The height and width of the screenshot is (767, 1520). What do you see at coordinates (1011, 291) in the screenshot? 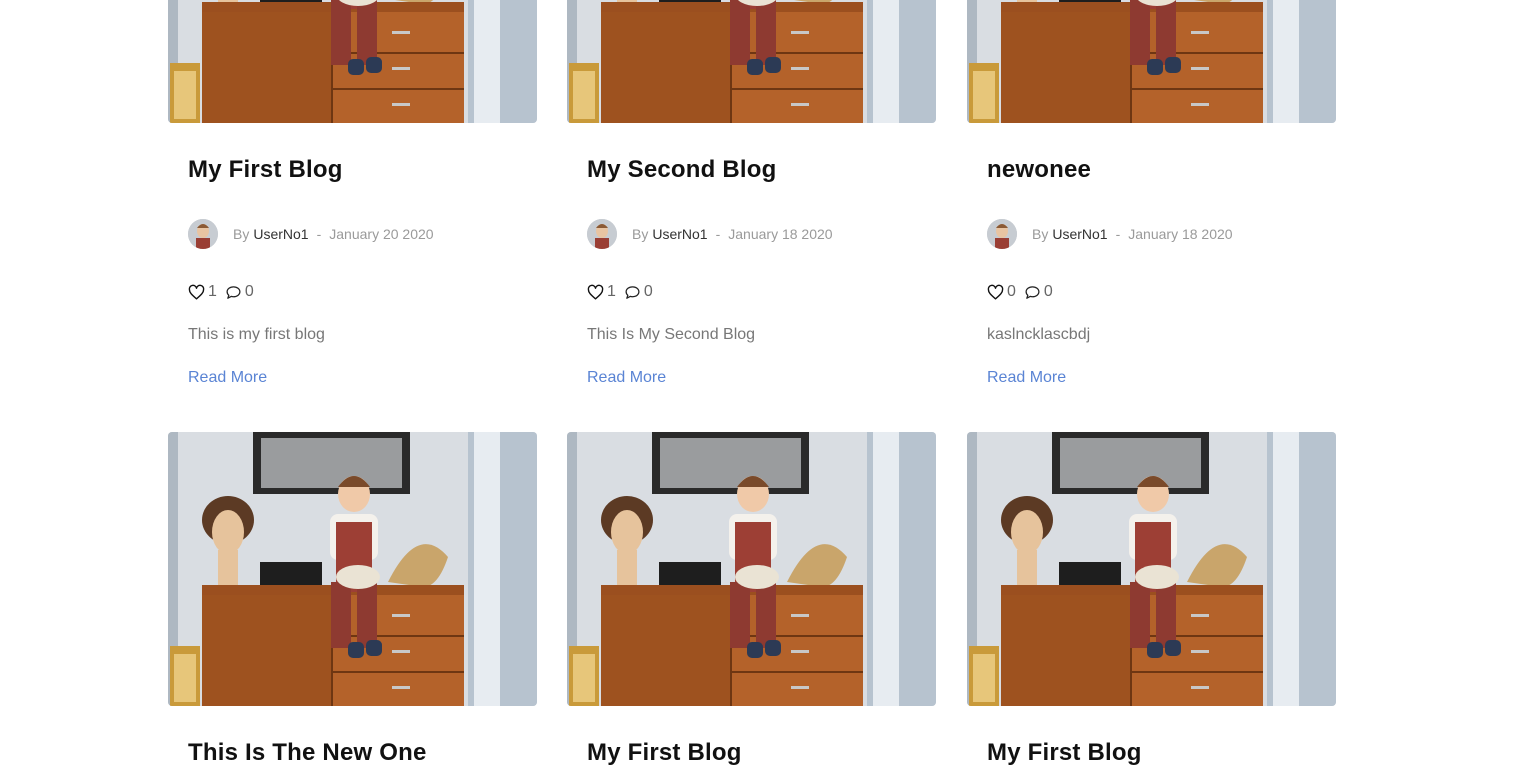
I see `like-count: 0` at bounding box center [1011, 291].